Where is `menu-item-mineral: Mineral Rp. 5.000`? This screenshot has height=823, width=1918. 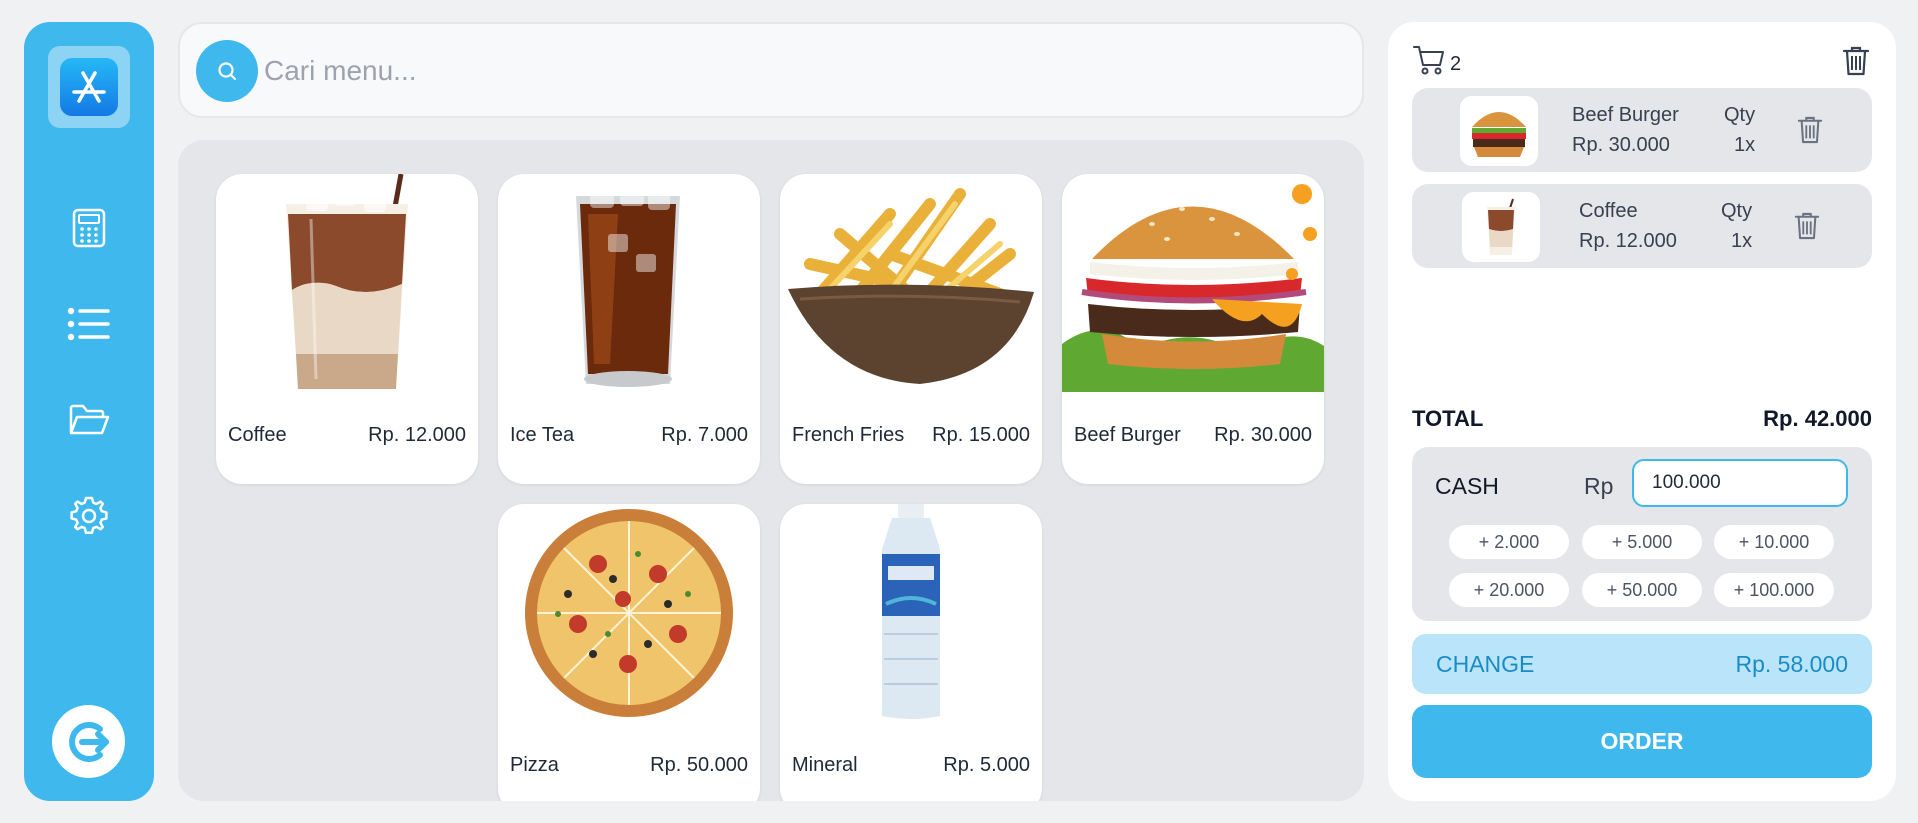
menu-item-mineral: Mineral Rp. 5.000 is located at coordinates (911, 652).